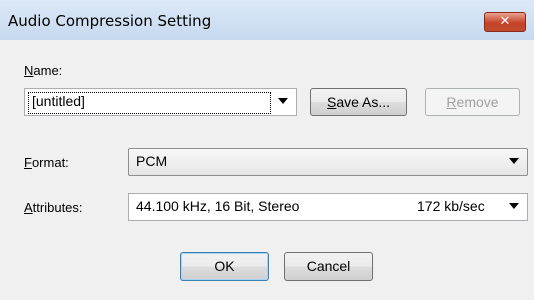 Image resolution: width=534 pixels, height=300 pixels. Describe the element at coordinates (46, 162) in the screenshot. I see `format-label: Format:` at that location.